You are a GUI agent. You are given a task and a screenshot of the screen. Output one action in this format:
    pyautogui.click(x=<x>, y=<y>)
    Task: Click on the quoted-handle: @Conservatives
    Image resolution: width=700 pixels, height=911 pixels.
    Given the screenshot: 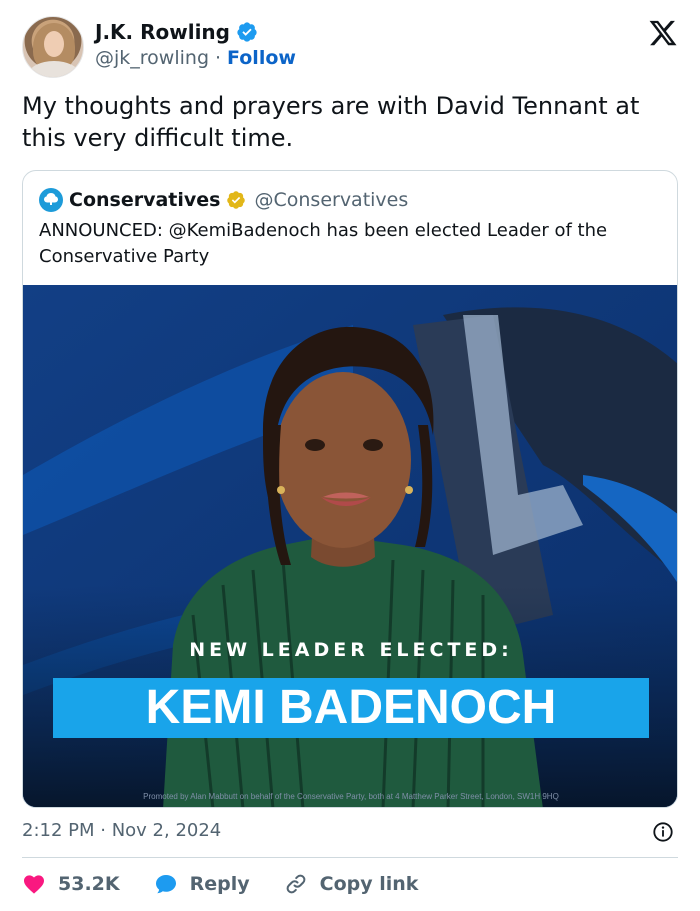 What is the action you would take?
    pyautogui.click(x=331, y=200)
    